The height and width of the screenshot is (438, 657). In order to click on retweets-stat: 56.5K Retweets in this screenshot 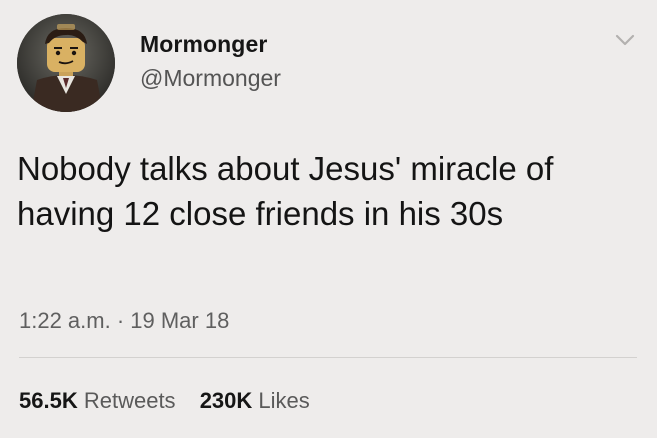, I will do `click(97, 400)`.